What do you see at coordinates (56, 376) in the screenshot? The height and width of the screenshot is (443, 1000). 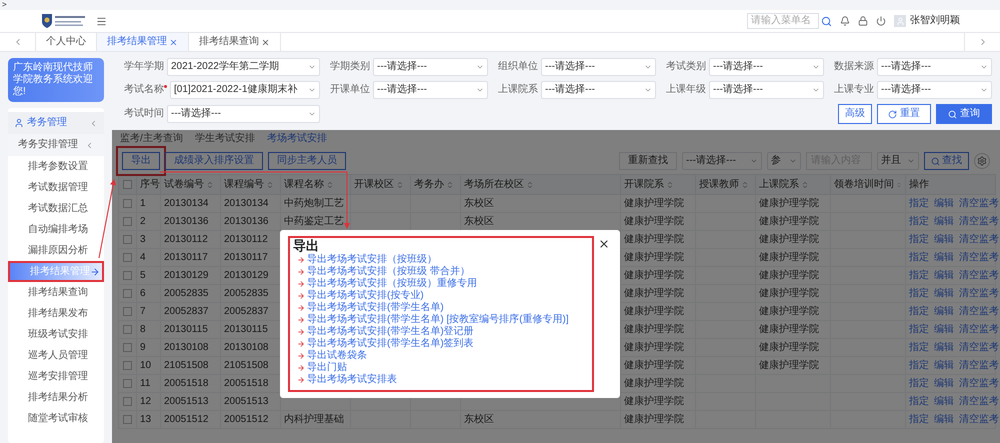 I see `sidebar-item: 巡考安排管理` at bounding box center [56, 376].